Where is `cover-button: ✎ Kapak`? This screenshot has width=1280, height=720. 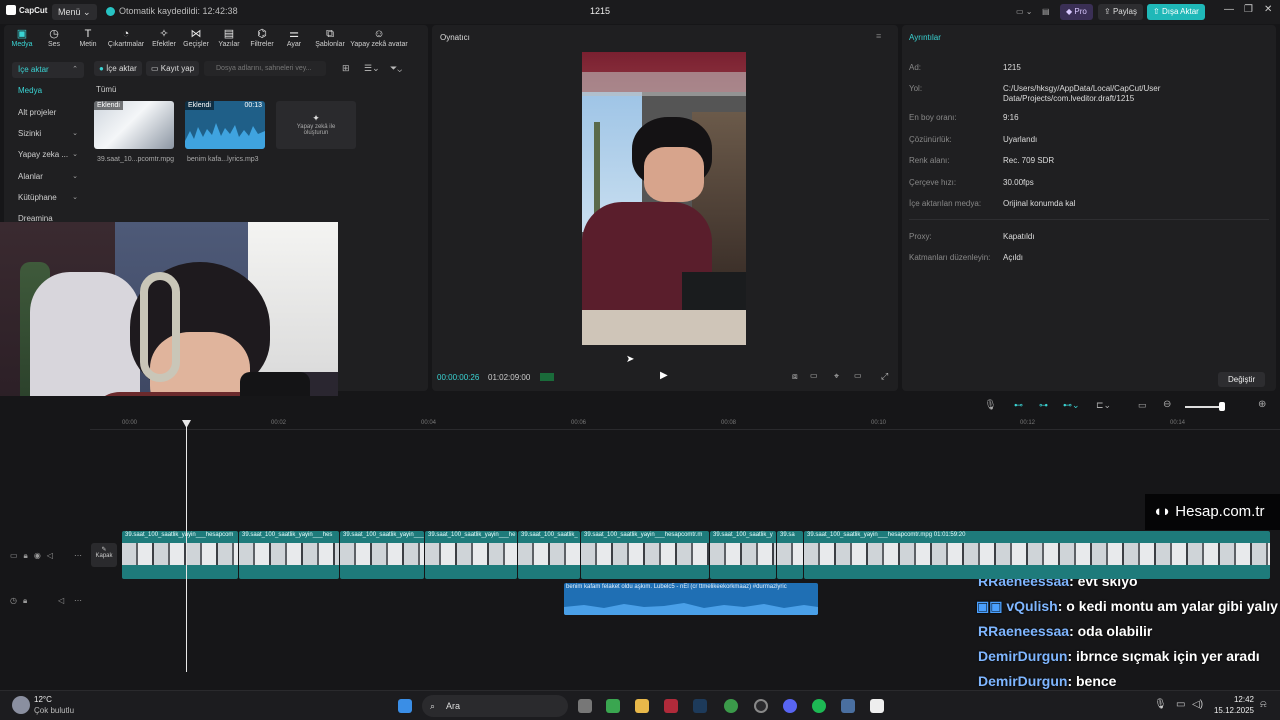
cover-button: ✎ Kapak is located at coordinates (104, 555).